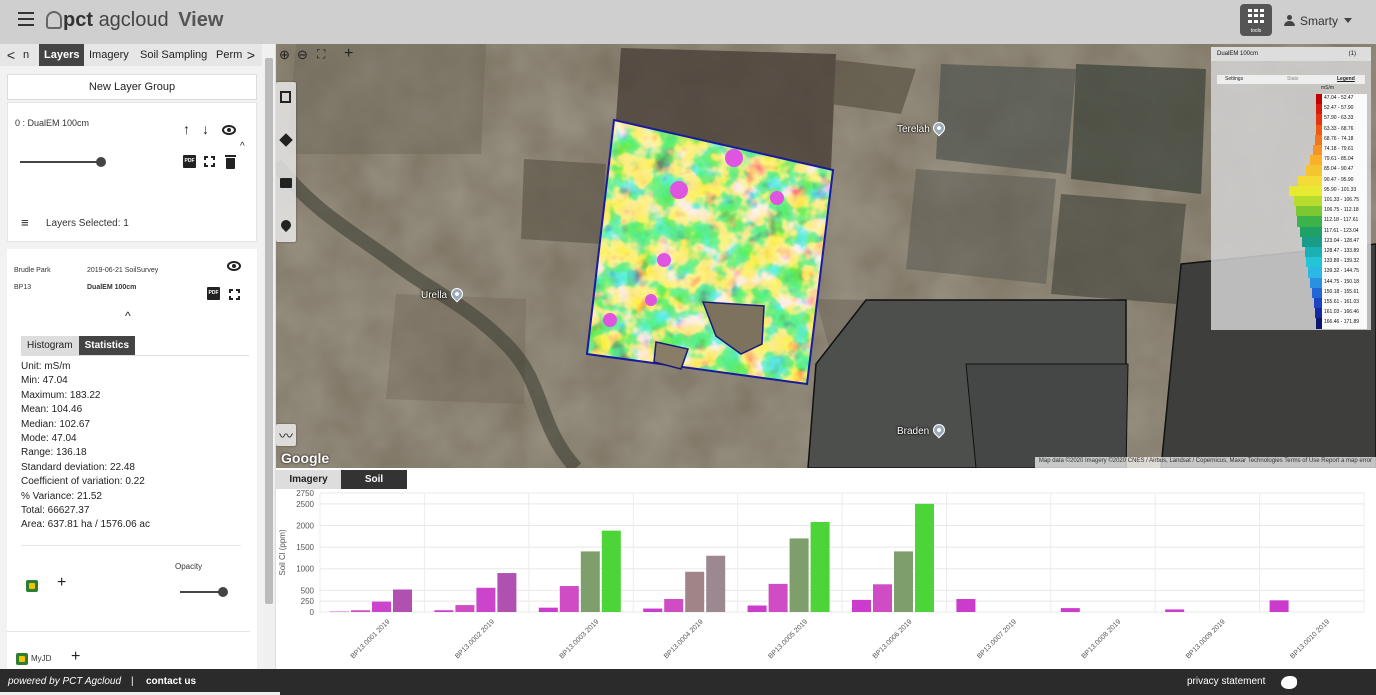  Describe the element at coordinates (1289, 682) in the screenshot. I see `twitter-icon` at that location.